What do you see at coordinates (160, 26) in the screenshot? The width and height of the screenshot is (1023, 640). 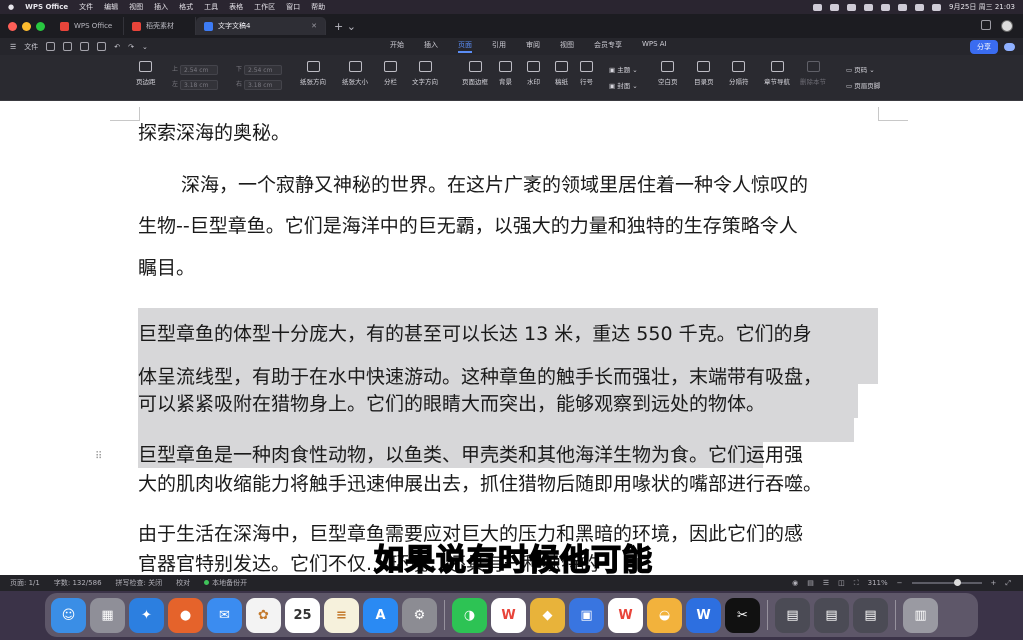 I see `tab-docer: 稻壳素材` at bounding box center [160, 26].